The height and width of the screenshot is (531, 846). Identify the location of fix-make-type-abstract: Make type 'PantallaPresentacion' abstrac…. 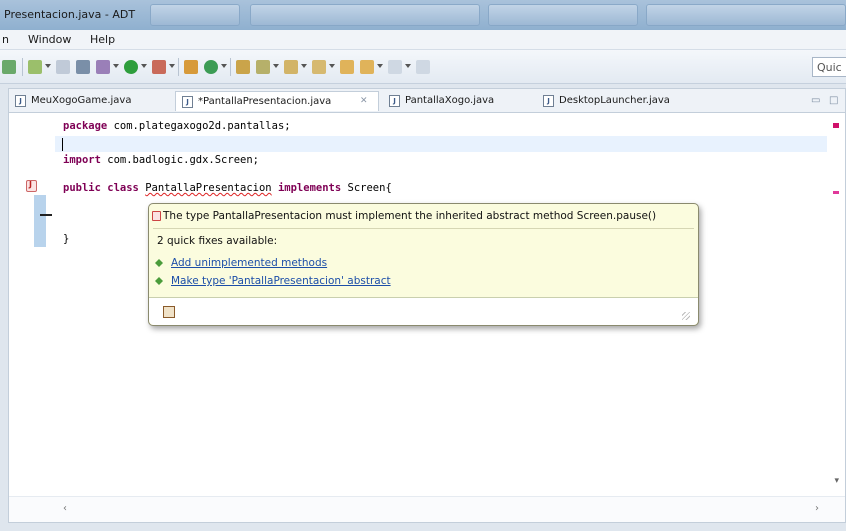
(273, 281).